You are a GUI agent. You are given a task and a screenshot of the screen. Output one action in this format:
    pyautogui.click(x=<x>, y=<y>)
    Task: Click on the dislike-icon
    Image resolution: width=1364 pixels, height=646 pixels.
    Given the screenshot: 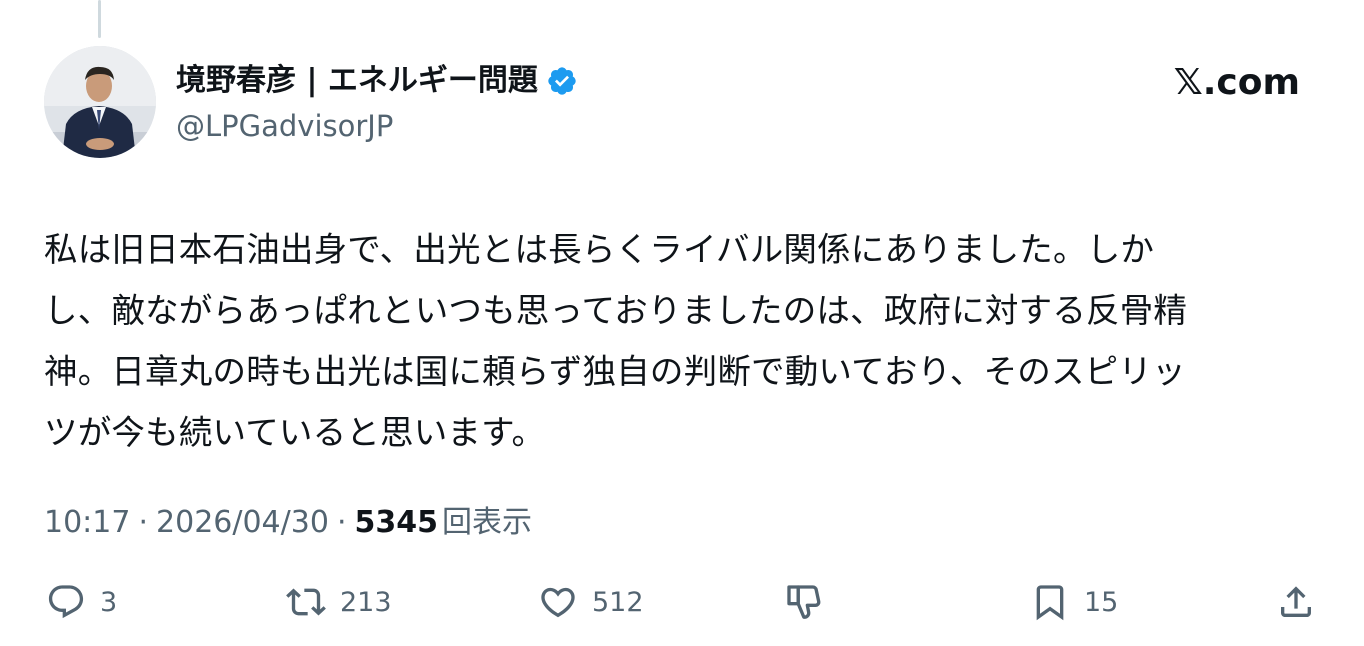 What is the action you would take?
    pyautogui.click(x=804, y=602)
    